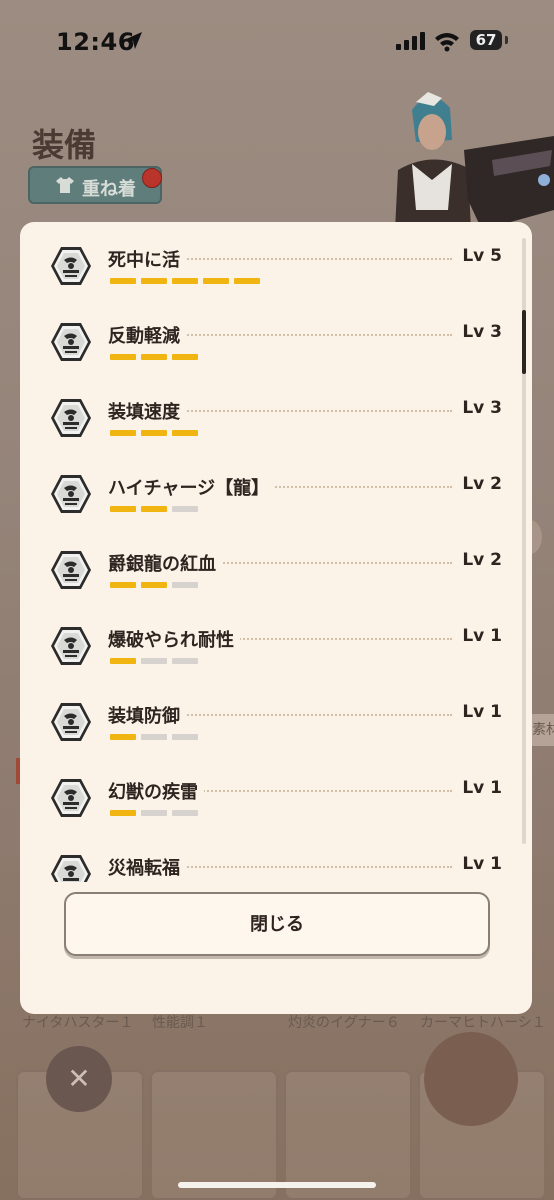 The height and width of the screenshot is (1200, 554). What do you see at coordinates (471, 1079) in the screenshot?
I see `background-mascot-icon` at bounding box center [471, 1079].